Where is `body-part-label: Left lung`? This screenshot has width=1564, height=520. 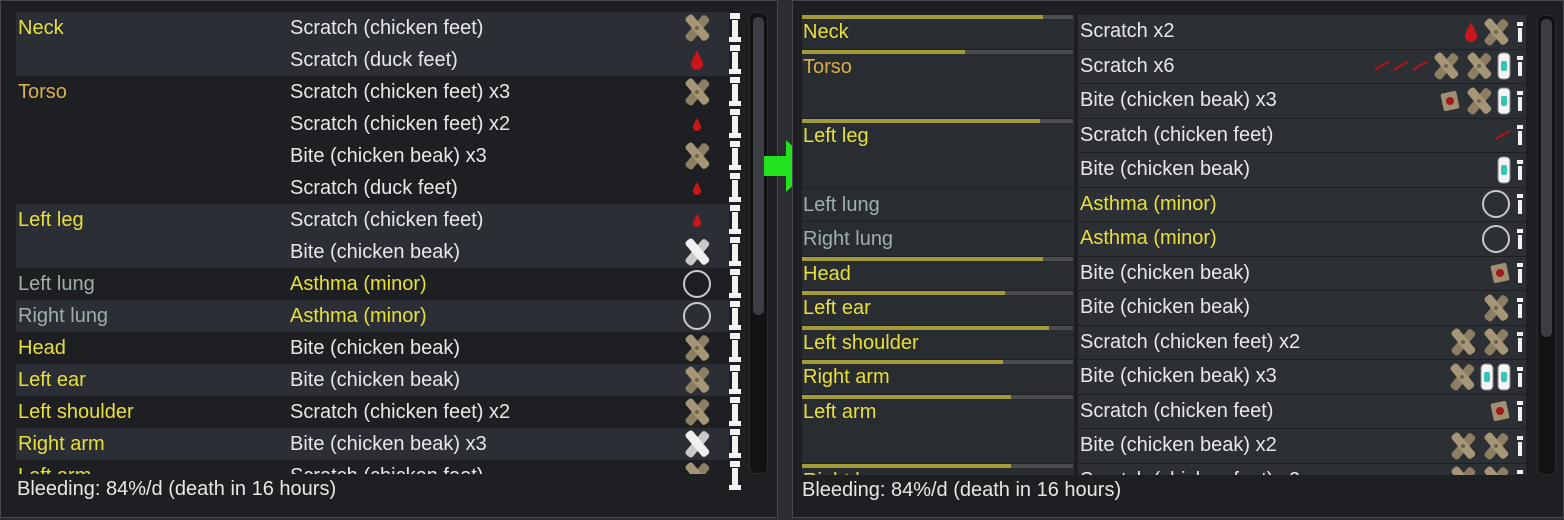
body-part-label: Left lung is located at coordinates (841, 204).